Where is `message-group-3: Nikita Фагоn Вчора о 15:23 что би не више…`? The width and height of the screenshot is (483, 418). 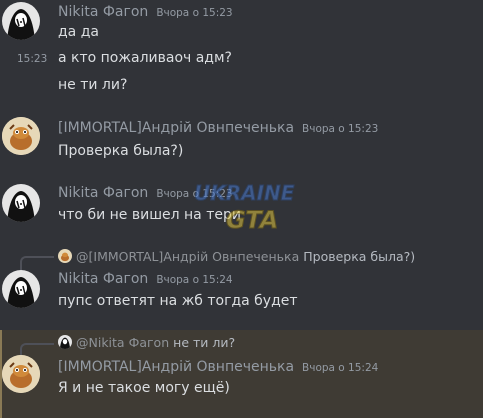 message-group-3: Nikita Фагоn Вчора о 15:23 что би не више… is located at coordinates (241, 209).